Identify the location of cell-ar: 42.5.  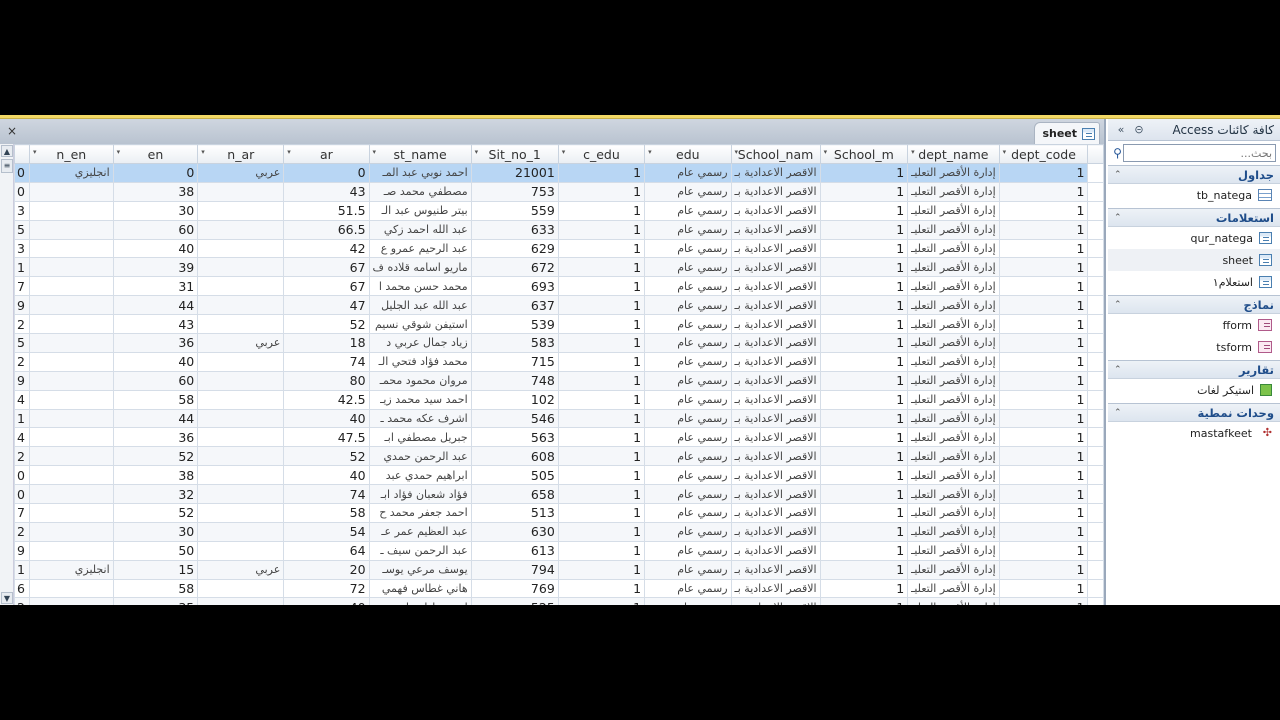
(326, 399).